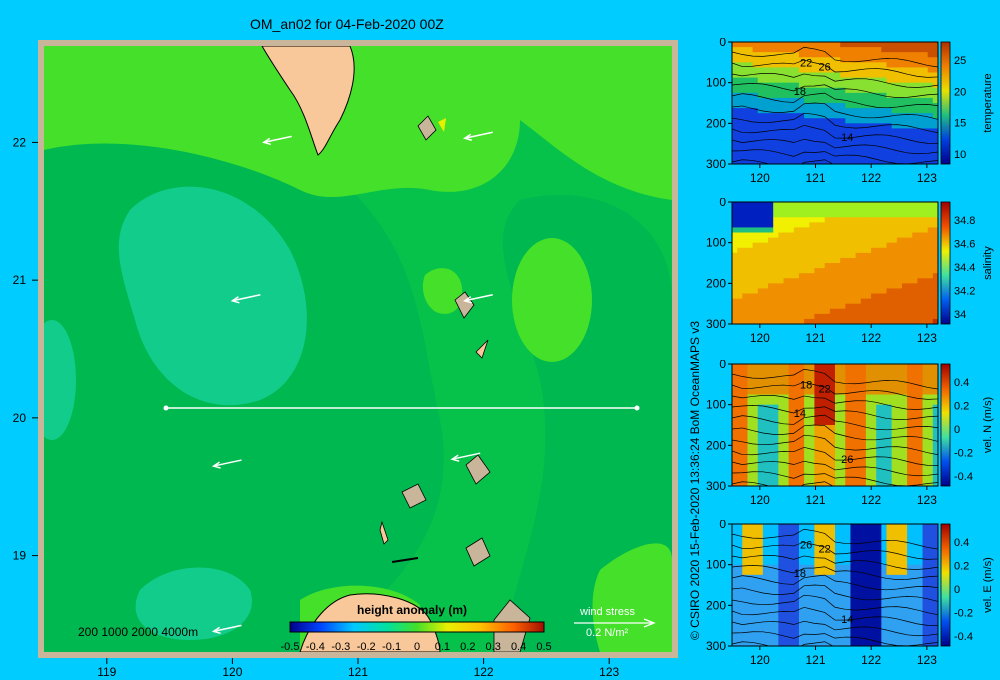 The width and height of the screenshot is (1000, 680). Describe the element at coordinates (340, 647) in the screenshot. I see `colorbar-tick-label: -0.3` at that location.